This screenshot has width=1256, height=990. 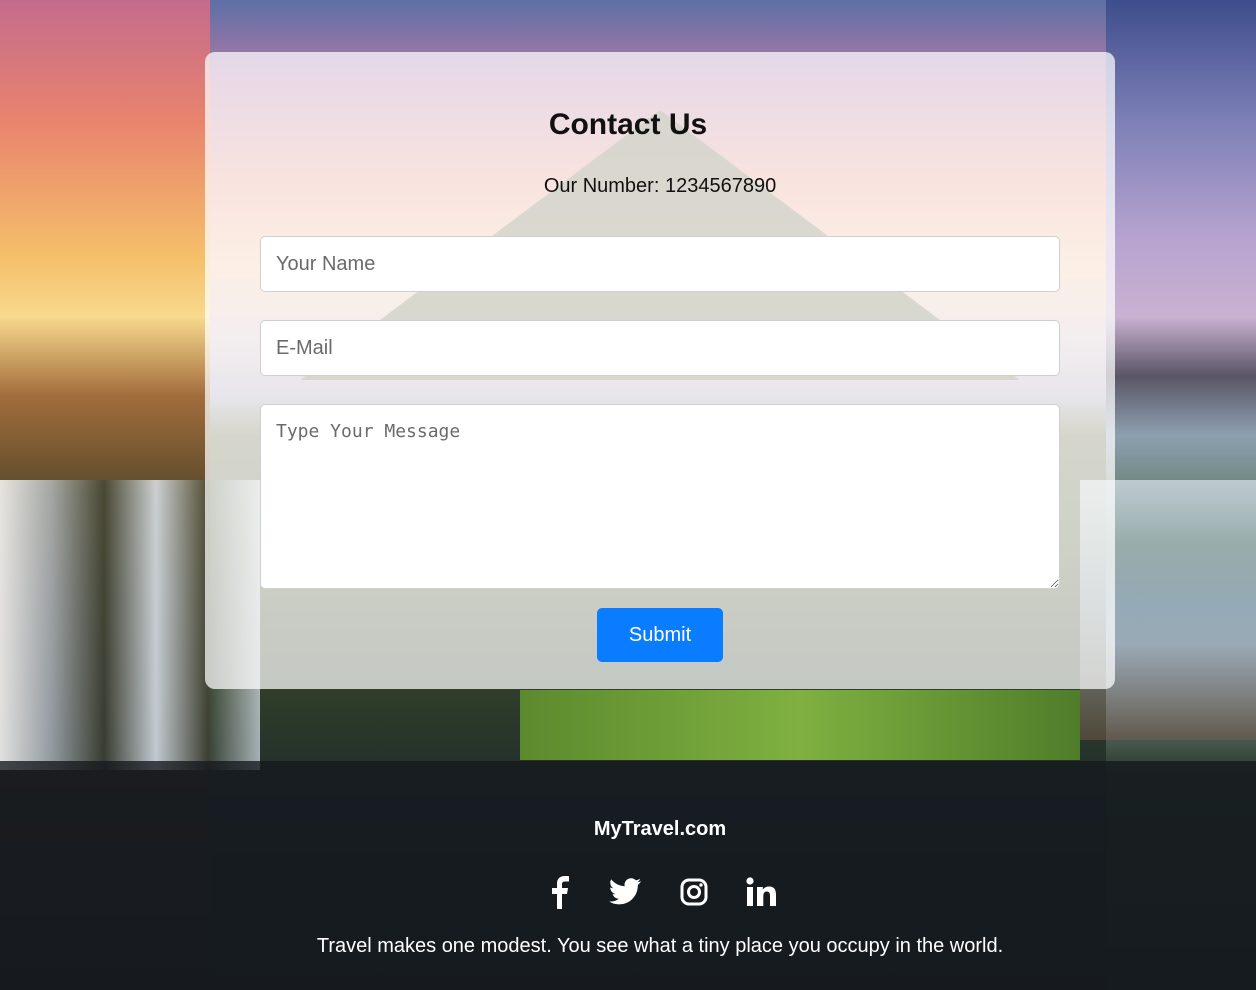 I want to click on name-input, so click(x=660, y=264).